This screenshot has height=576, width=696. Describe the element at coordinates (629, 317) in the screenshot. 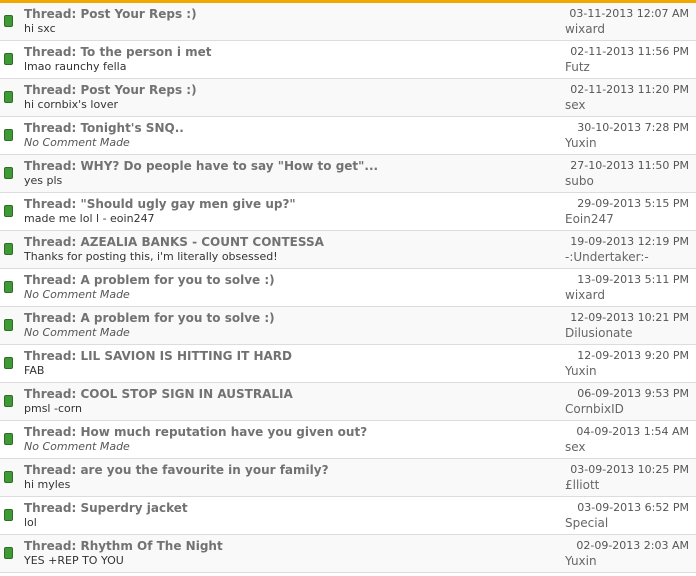

I see `reputation-date: 12-09-2013 10:21 PM` at that location.